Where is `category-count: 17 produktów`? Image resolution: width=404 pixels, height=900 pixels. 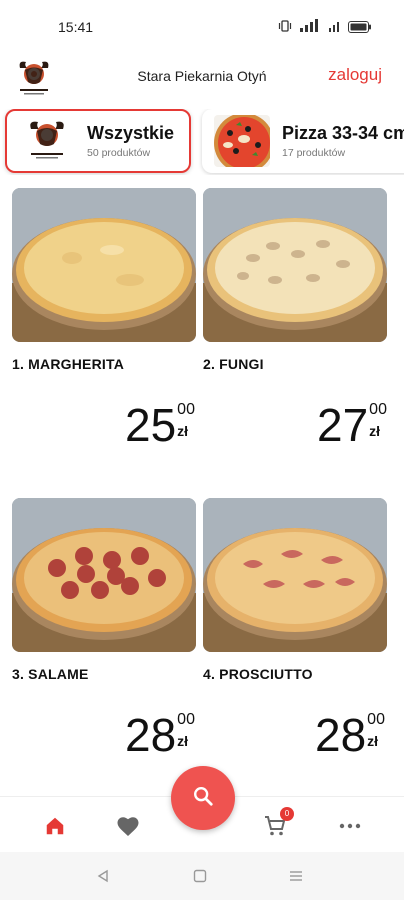
category-count: 17 produktów is located at coordinates (314, 153).